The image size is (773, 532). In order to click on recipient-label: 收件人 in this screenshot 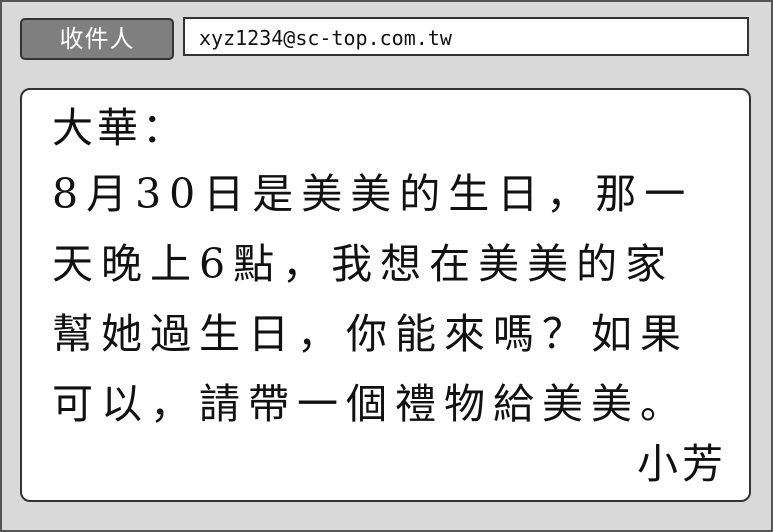, I will do `click(97, 39)`.